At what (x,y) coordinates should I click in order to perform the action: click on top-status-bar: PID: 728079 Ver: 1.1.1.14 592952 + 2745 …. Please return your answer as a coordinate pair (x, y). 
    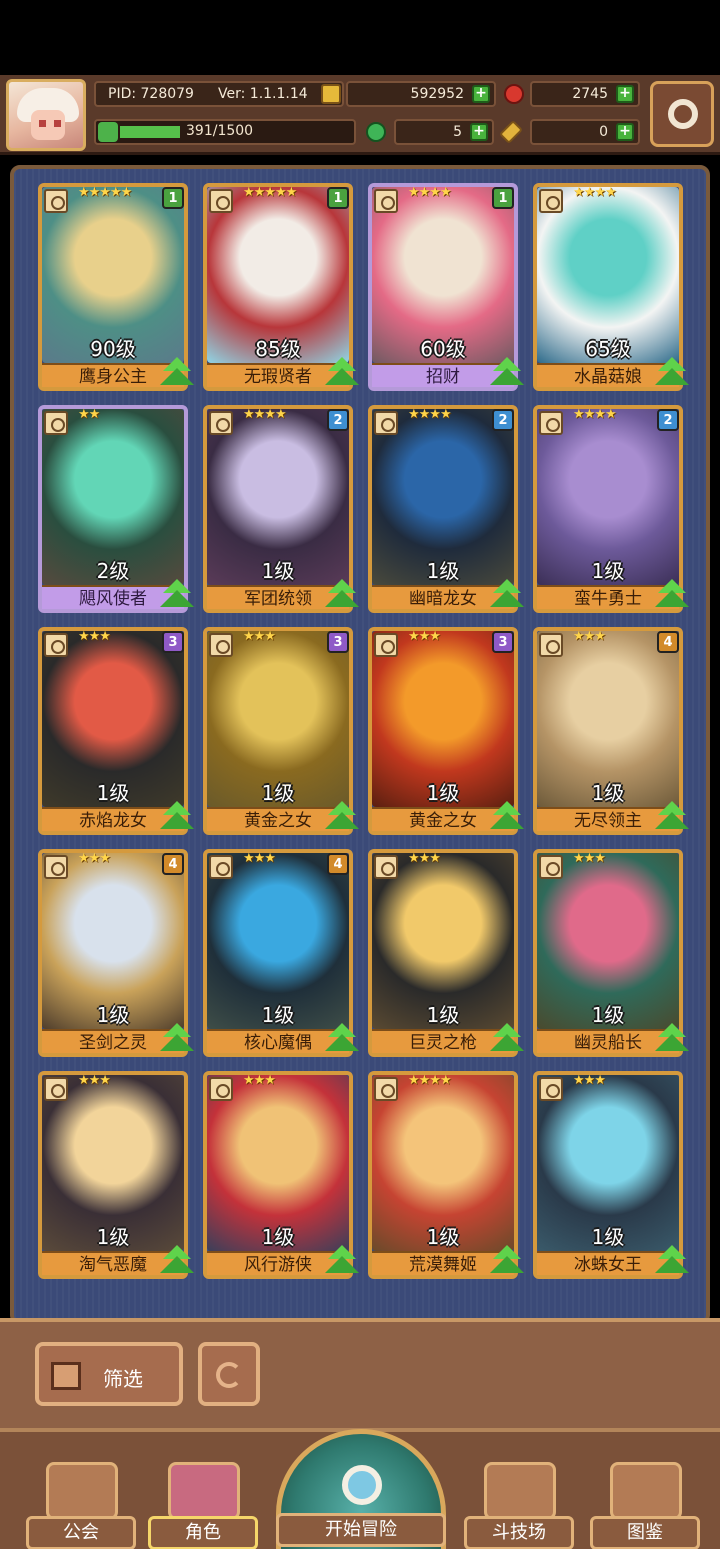
    Looking at the image, I should click on (360, 115).